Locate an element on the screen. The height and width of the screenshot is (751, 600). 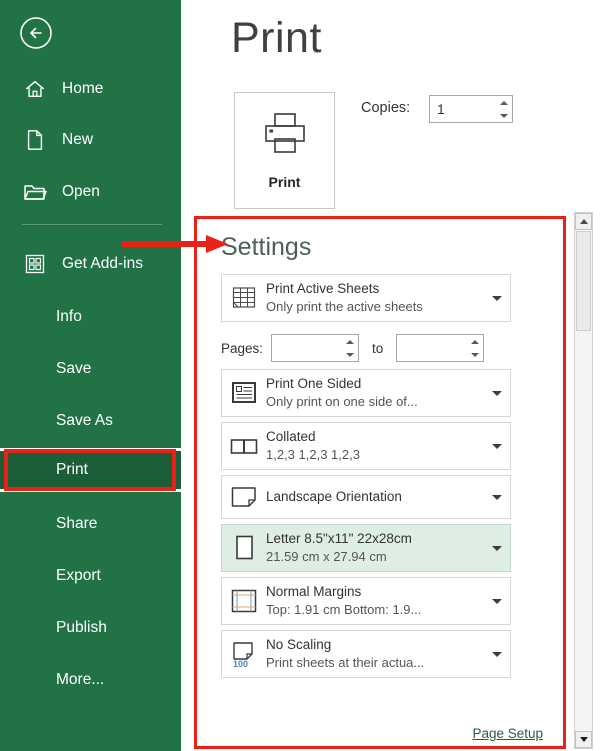
addins-grid-icon is located at coordinates (35, 264).